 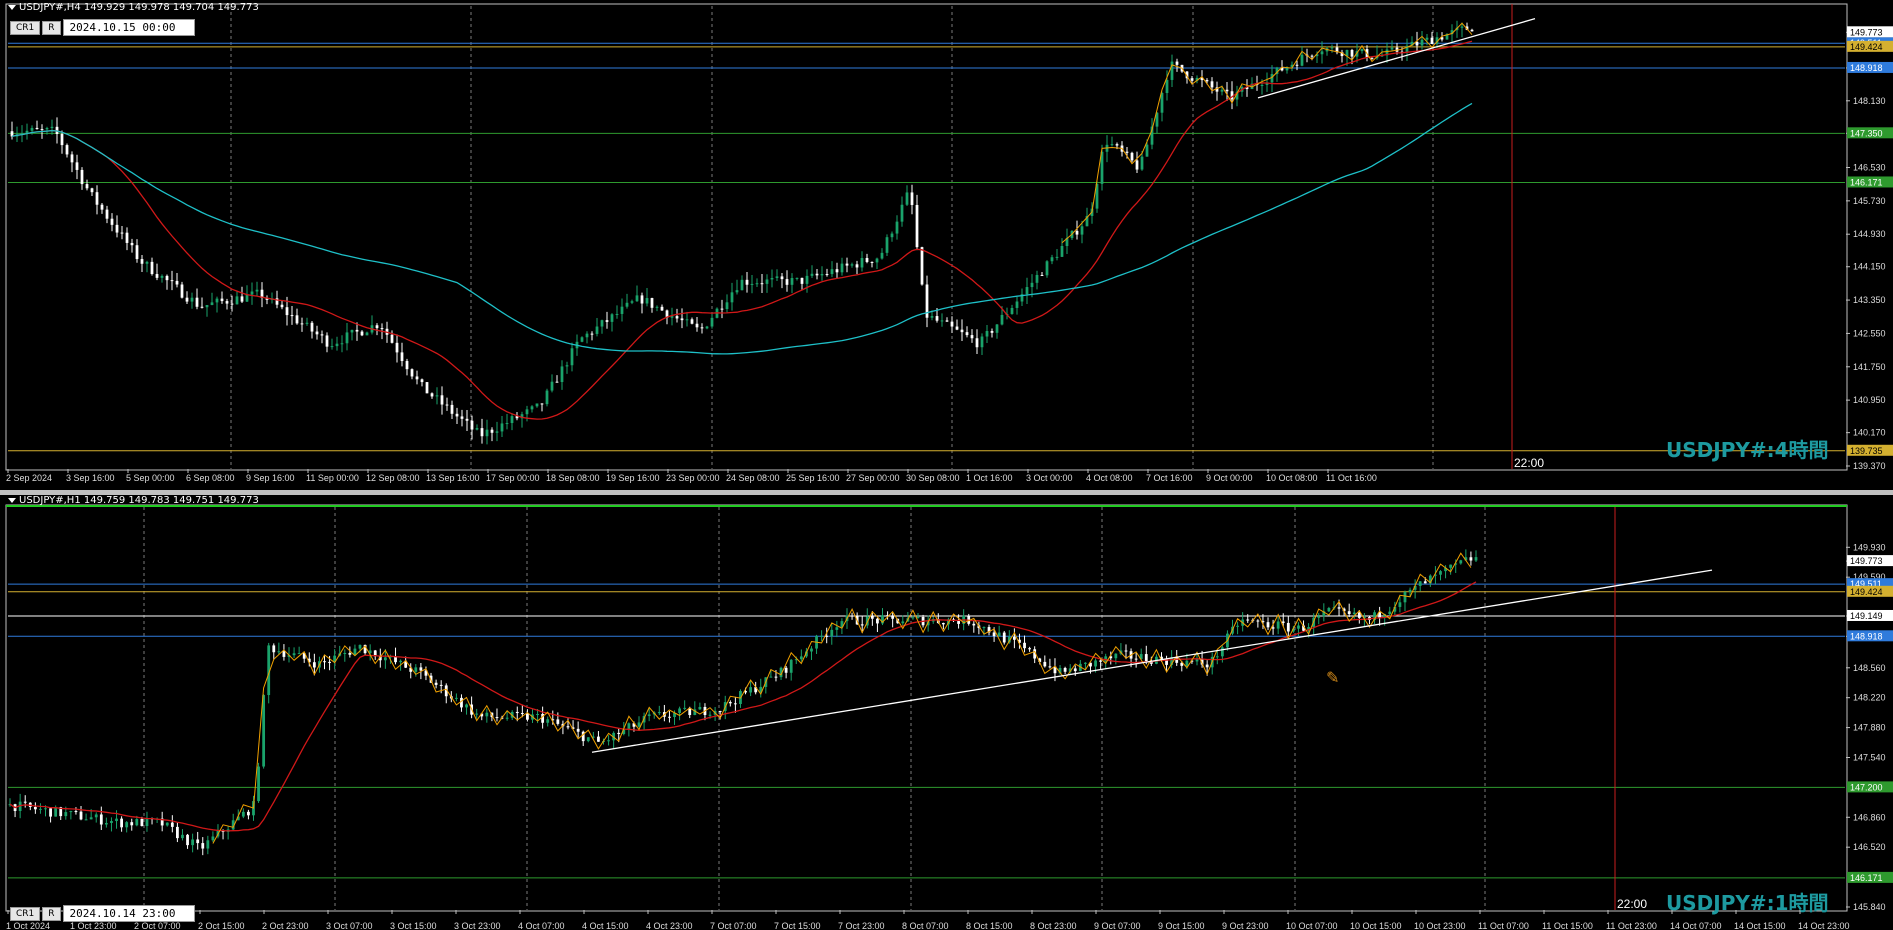 What do you see at coordinates (733, 925) in the screenshot?
I see `time-tick-label: 7 Oct 07:00` at bounding box center [733, 925].